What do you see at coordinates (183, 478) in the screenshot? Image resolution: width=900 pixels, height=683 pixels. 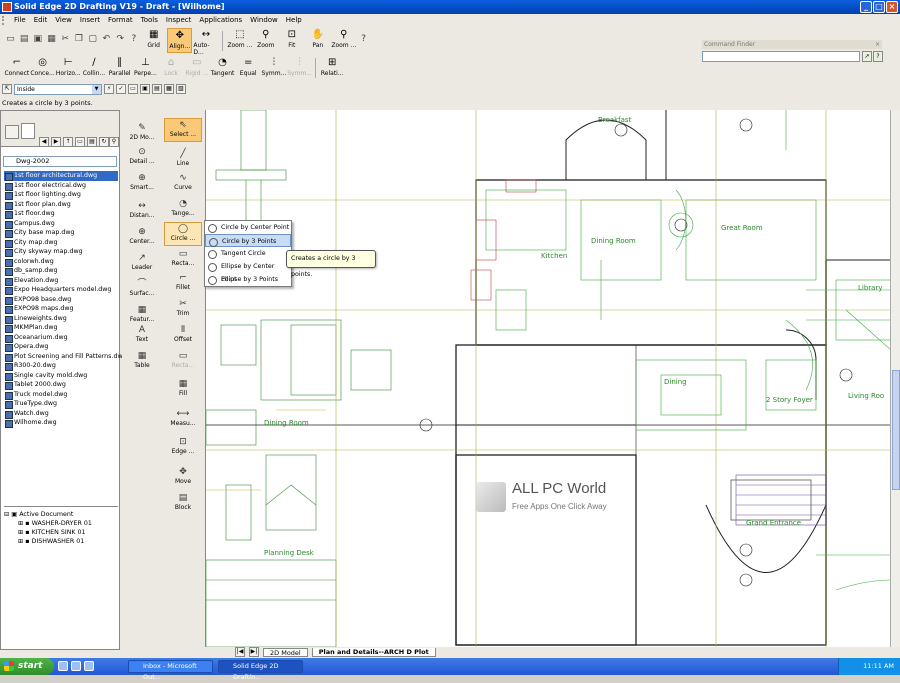 I see `tool-move-button: ✥ Move` at bounding box center [183, 478].